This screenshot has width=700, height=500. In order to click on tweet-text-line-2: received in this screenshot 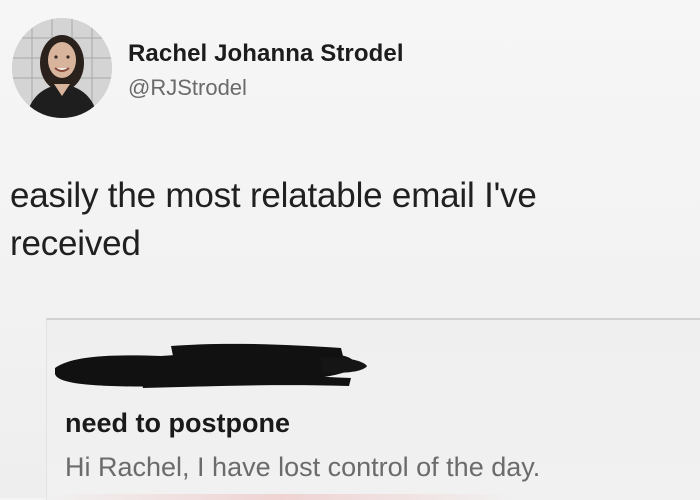, I will do `click(75, 243)`.